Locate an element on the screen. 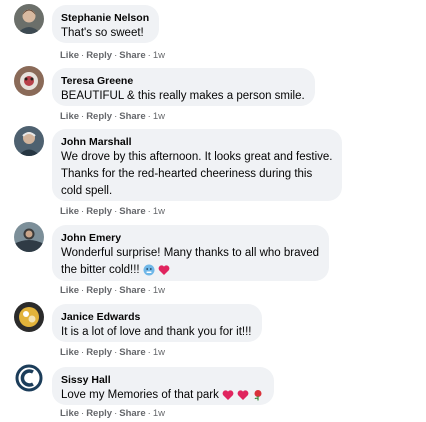  avatar-teresa-greene is located at coordinates (29, 81).